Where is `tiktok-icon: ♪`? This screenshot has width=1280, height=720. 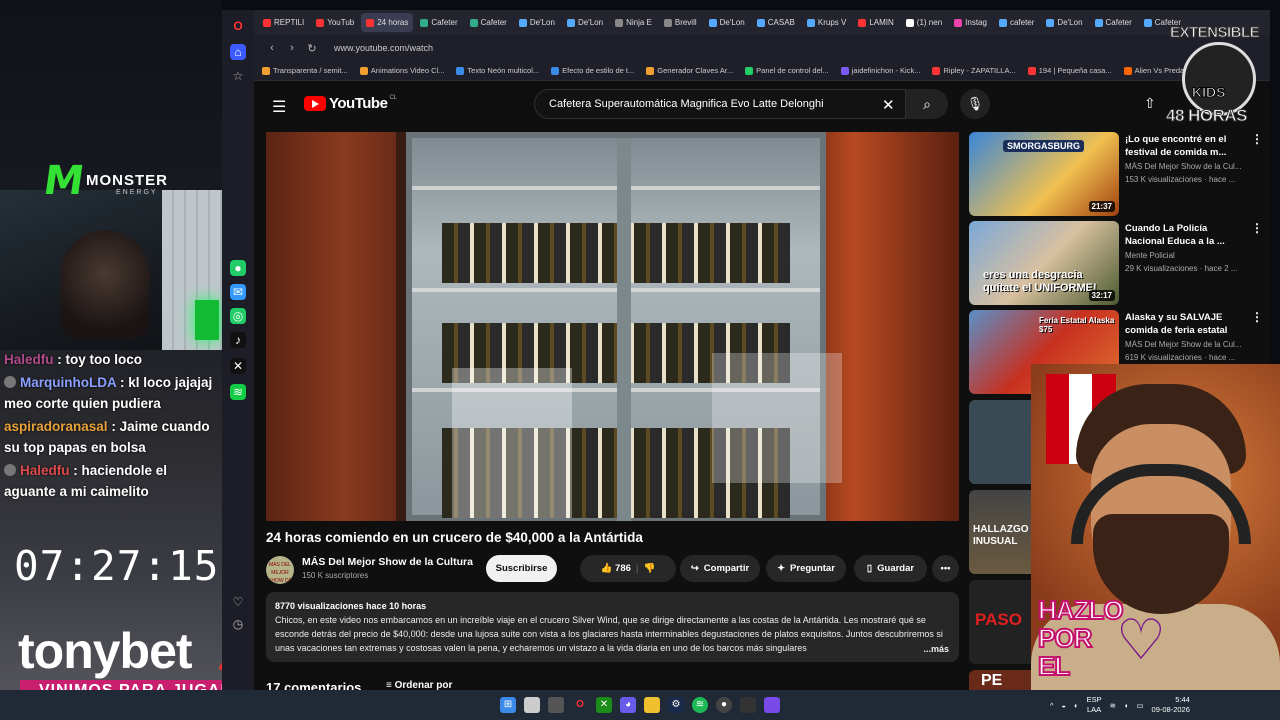
tiktok-icon: ♪ is located at coordinates (238, 340).